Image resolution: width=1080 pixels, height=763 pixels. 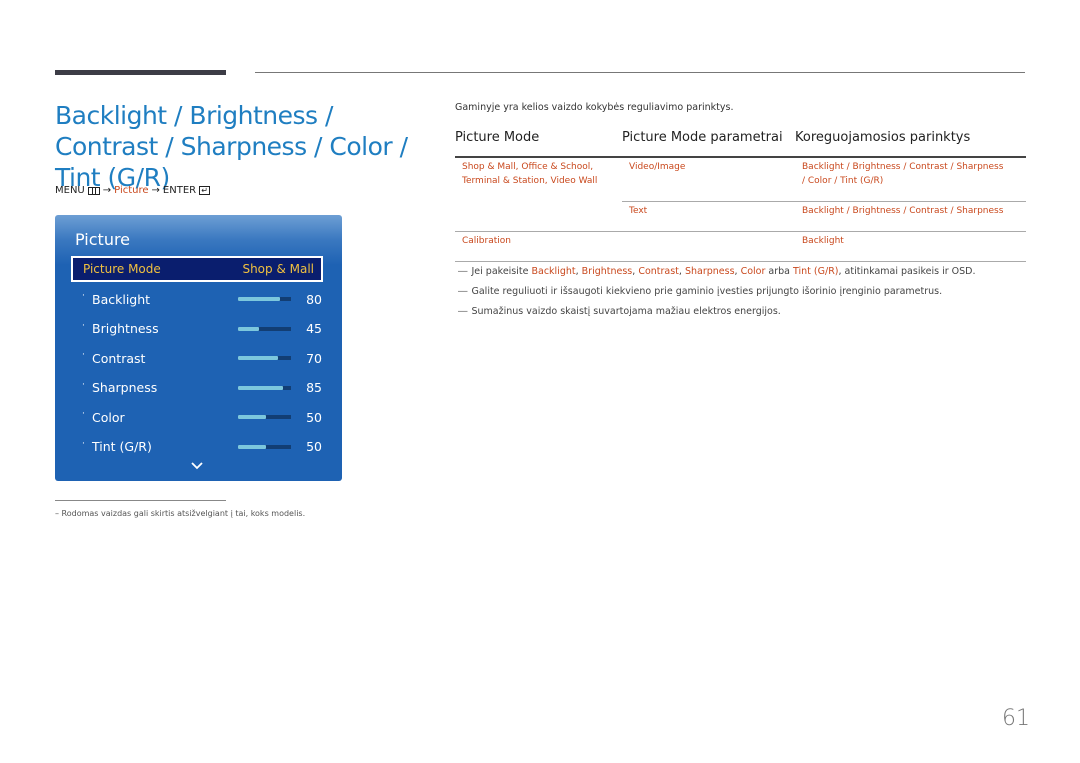 I want to click on osd-item-color: · Color 50, so click(x=202, y=417).